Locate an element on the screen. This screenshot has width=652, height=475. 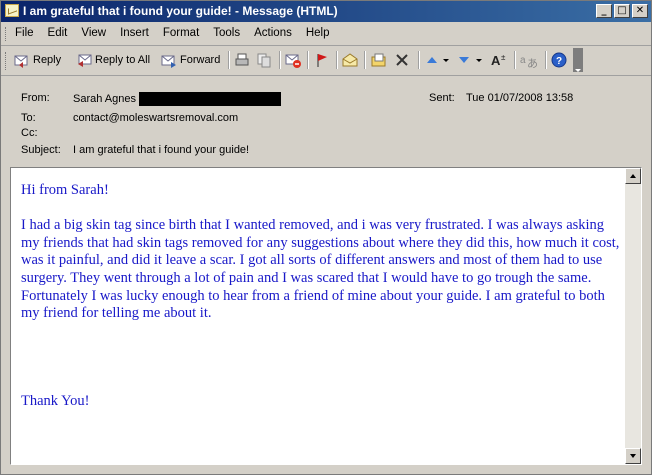
down-arrow-icon is located at coordinates (464, 60).